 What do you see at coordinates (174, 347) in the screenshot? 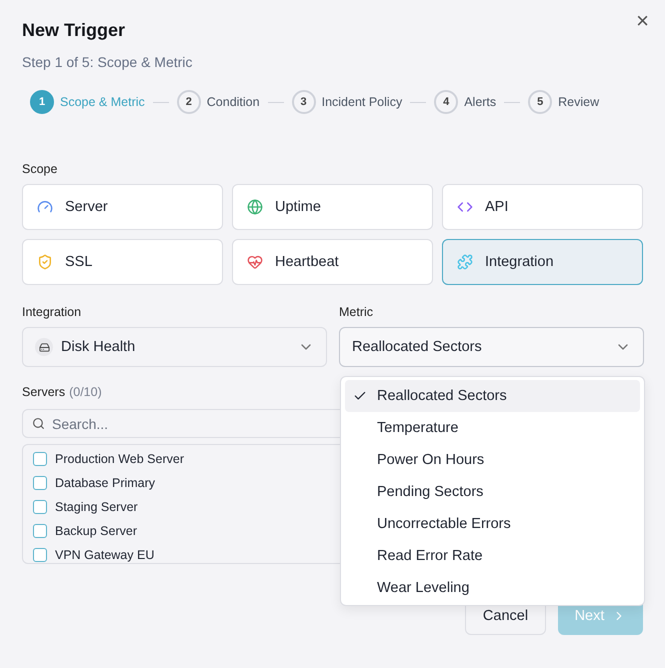
I see `integration-select: Disk Health` at bounding box center [174, 347].